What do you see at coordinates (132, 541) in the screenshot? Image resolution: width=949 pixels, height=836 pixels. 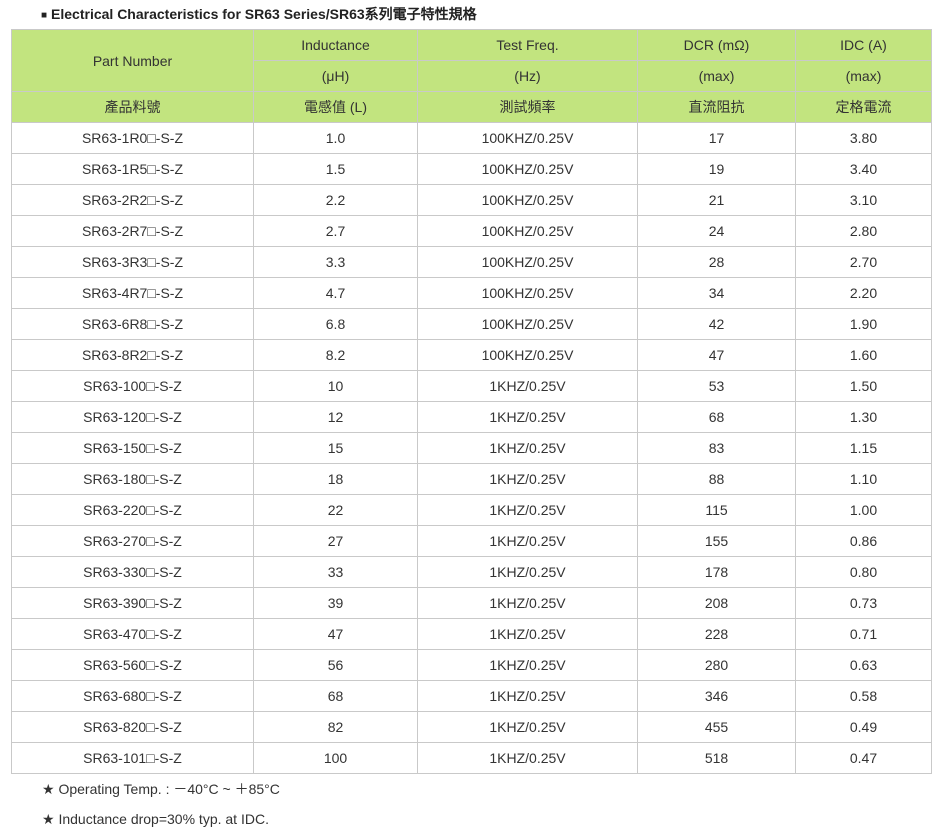 I see `cell-part-number: SR63-270□-S-Z` at bounding box center [132, 541].